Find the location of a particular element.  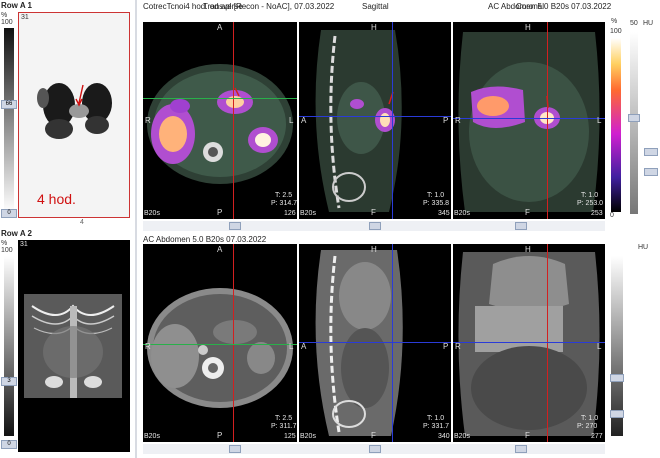

mip-image is located at coordinates (74, 111).